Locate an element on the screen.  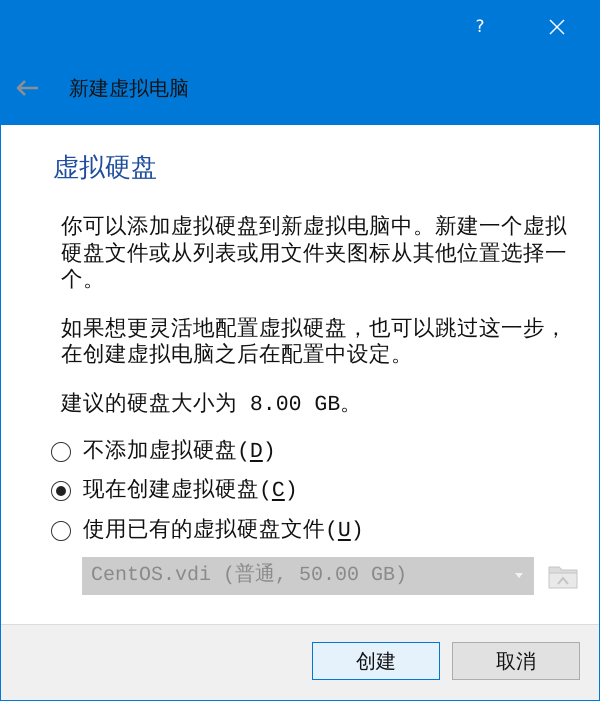
cancel-button: 取消 is located at coordinates (516, 661).